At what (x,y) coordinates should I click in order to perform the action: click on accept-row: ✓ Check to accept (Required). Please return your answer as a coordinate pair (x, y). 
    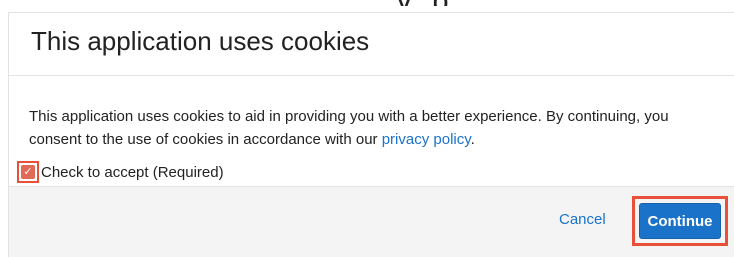
    Looking at the image, I should click on (120, 172).